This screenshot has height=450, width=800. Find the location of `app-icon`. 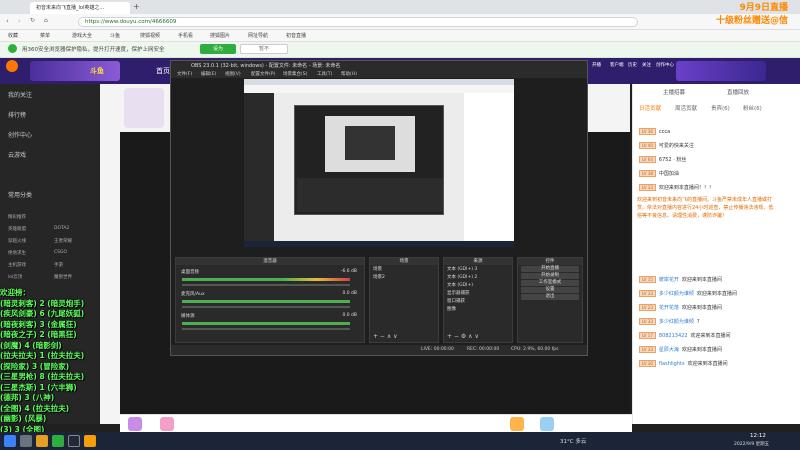

app-icon is located at coordinates (90, 441).